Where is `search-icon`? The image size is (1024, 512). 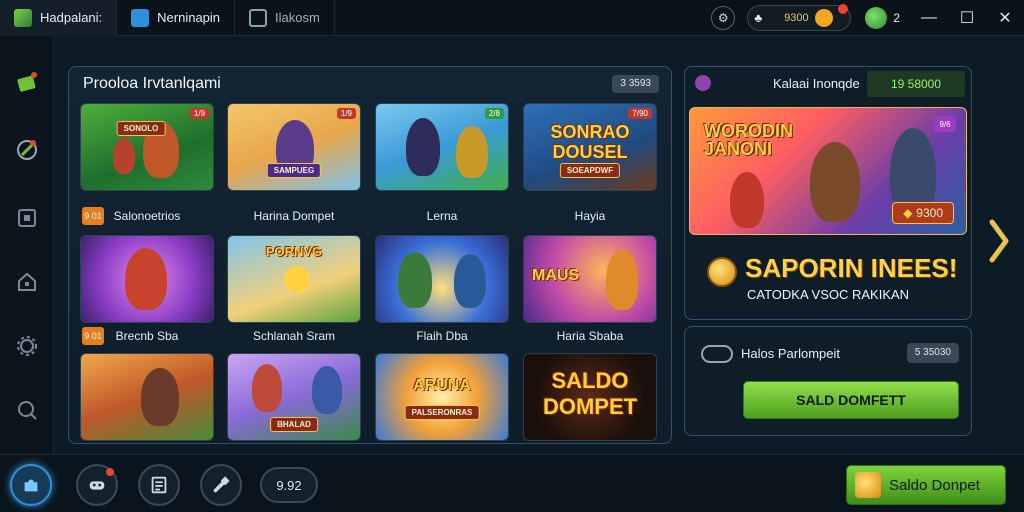 search-icon is located at coordinates (27, 410).